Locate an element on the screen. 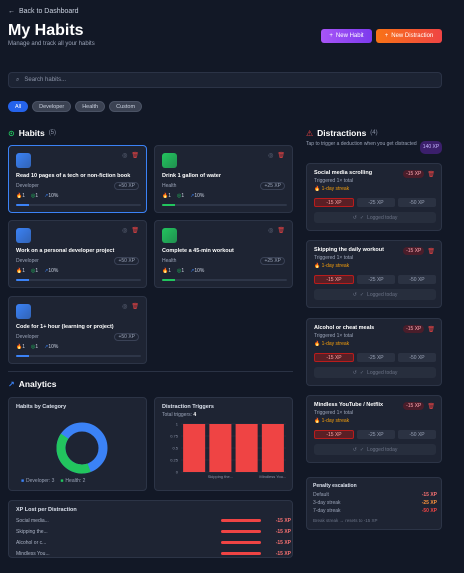 The image size is (464, 573). new-habit-label: New Habit is located at coordinates (349, 36).